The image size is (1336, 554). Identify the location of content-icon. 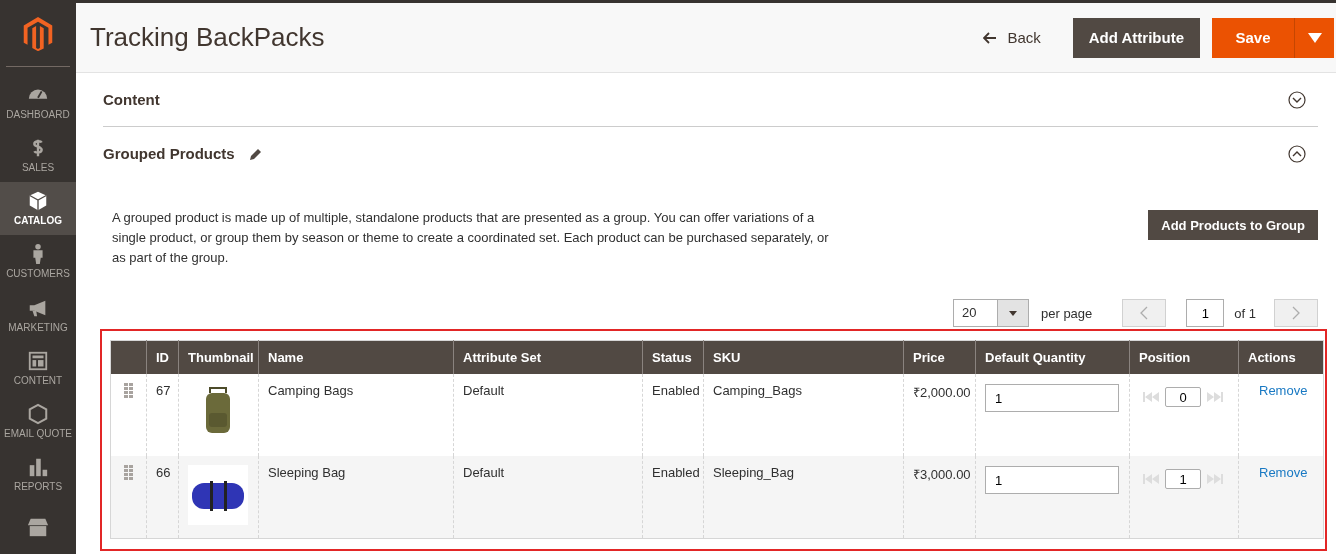
(38, 360).